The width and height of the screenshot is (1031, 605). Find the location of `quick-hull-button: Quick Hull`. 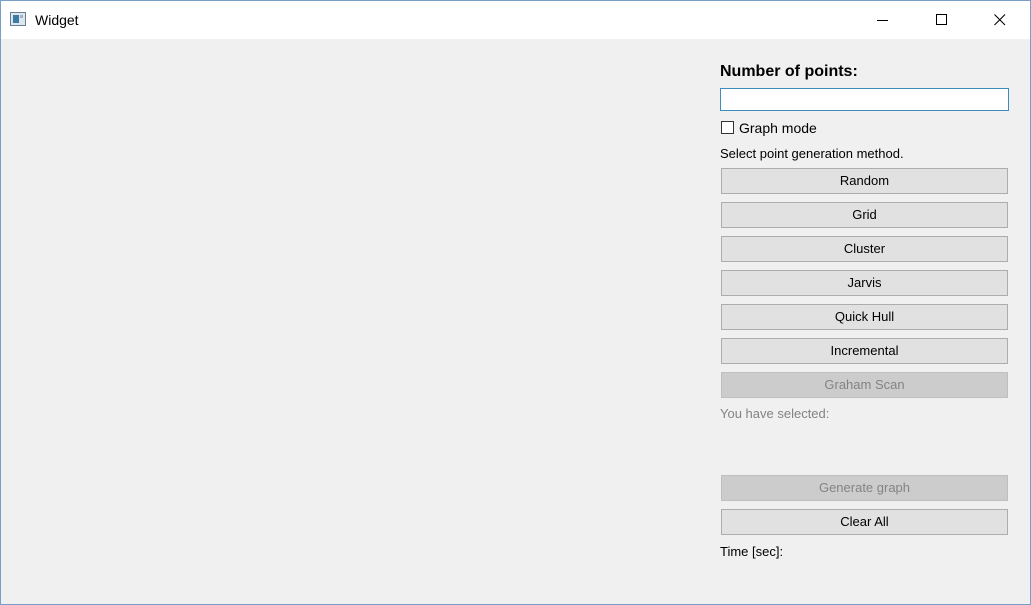

quick-hull-button: Quick Hull is located at coordinates (864, 317).